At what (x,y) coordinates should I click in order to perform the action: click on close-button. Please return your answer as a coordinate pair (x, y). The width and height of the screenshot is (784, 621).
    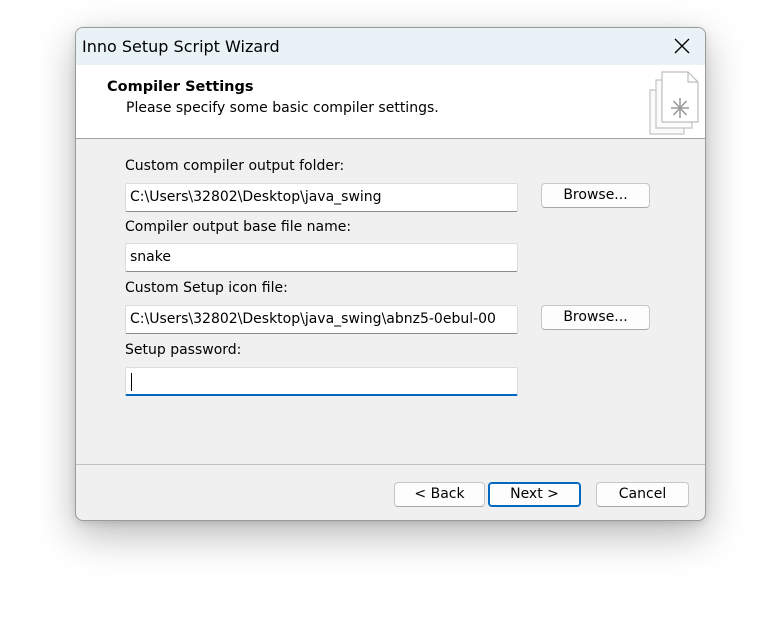
    Looking at the image, I should click on (682, 46).